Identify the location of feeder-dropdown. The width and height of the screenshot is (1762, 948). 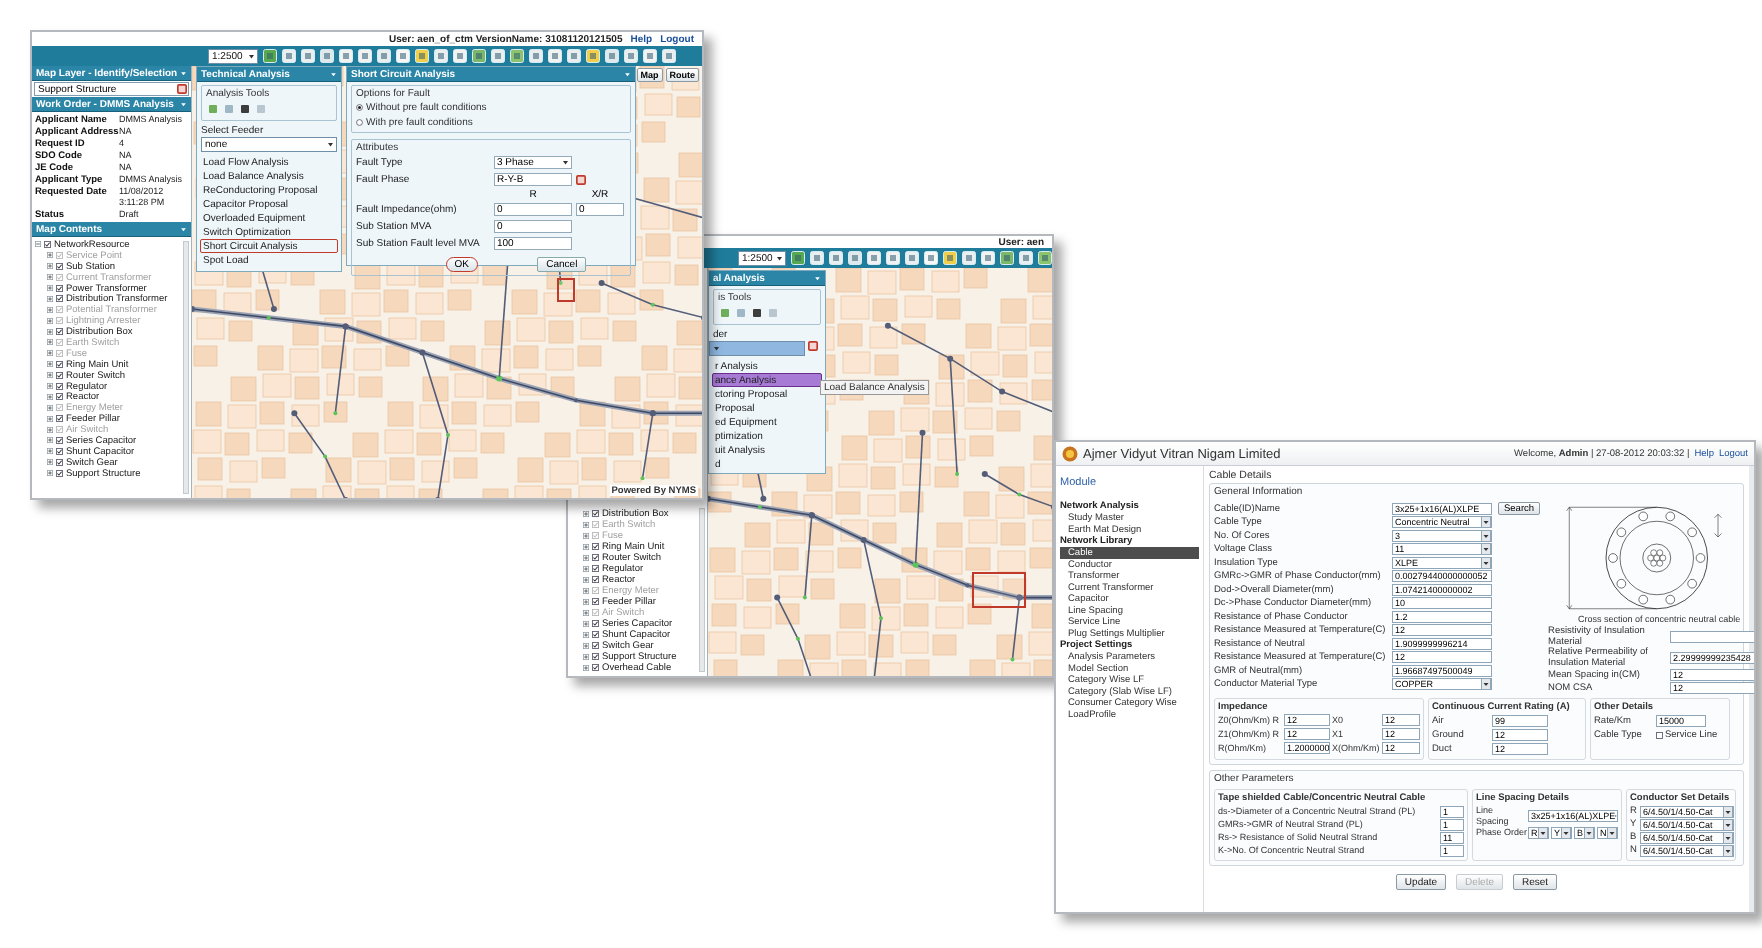
(757, 348).